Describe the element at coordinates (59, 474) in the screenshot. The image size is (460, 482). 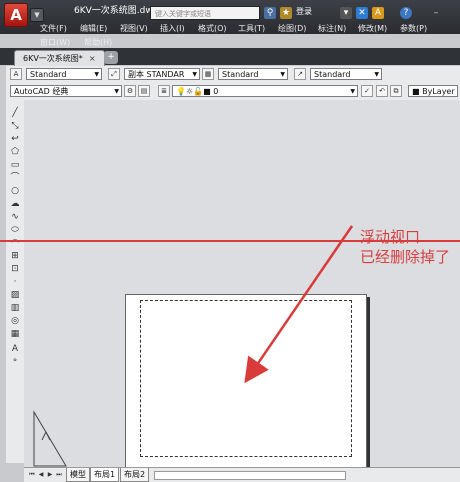
I see `last-tab-icon: ⏭` at that location.